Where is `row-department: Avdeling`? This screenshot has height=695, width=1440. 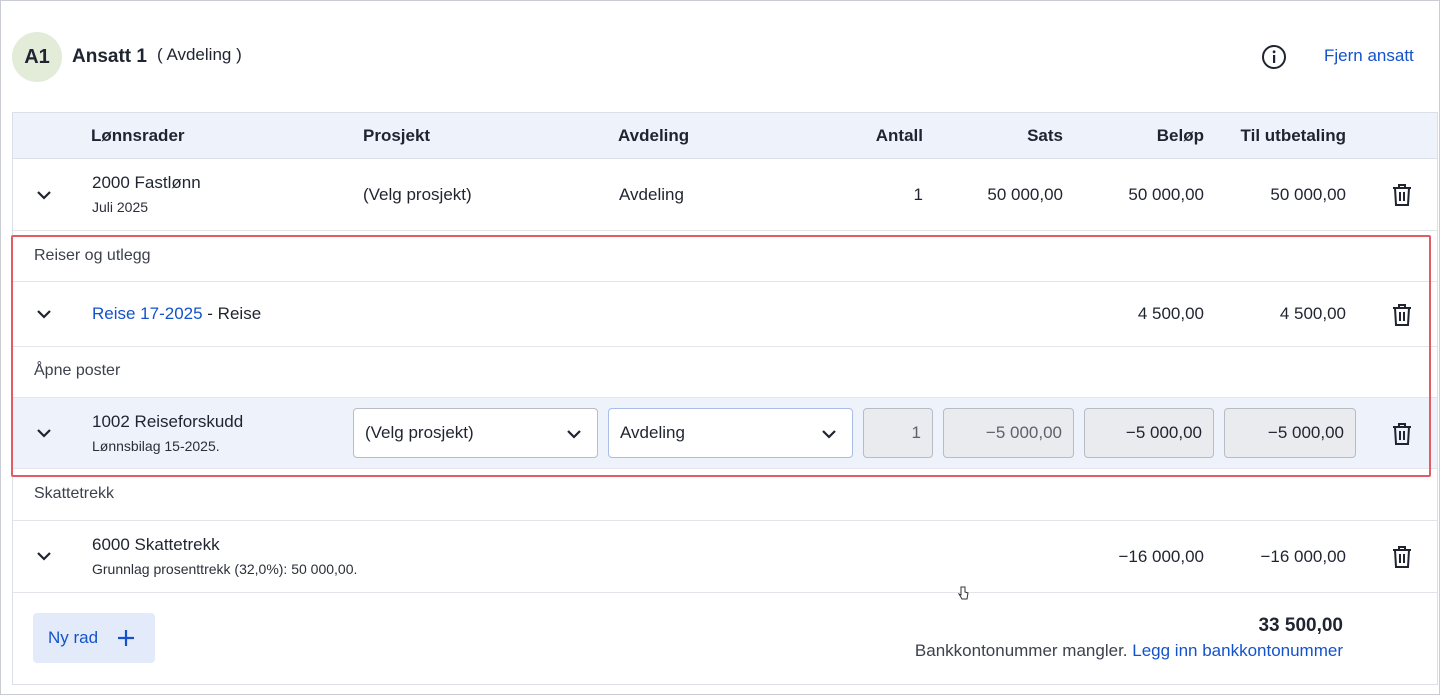 row-department: Avdeling is located at coordinates (651, 195).